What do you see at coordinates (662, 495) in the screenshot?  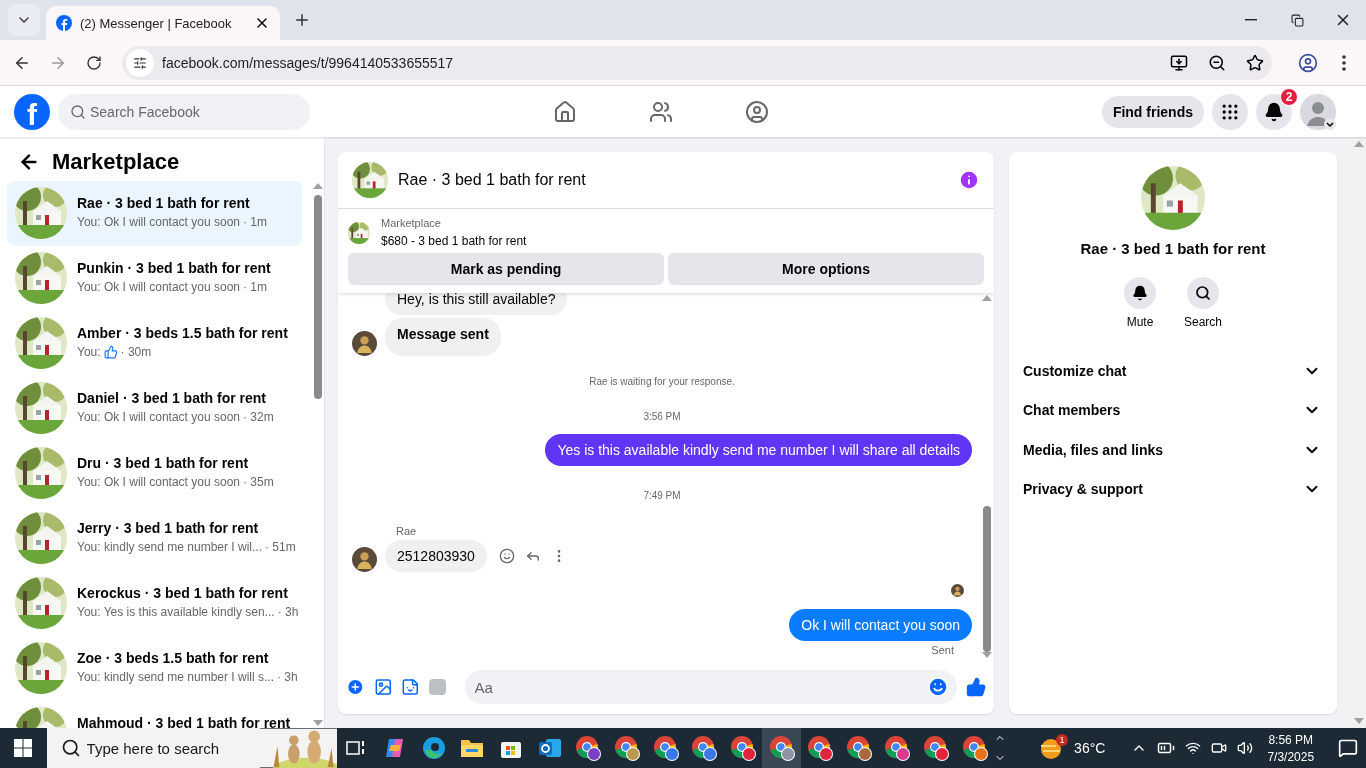 I see `timestamp: 7:49 PM` at bounding box center [662, 495].